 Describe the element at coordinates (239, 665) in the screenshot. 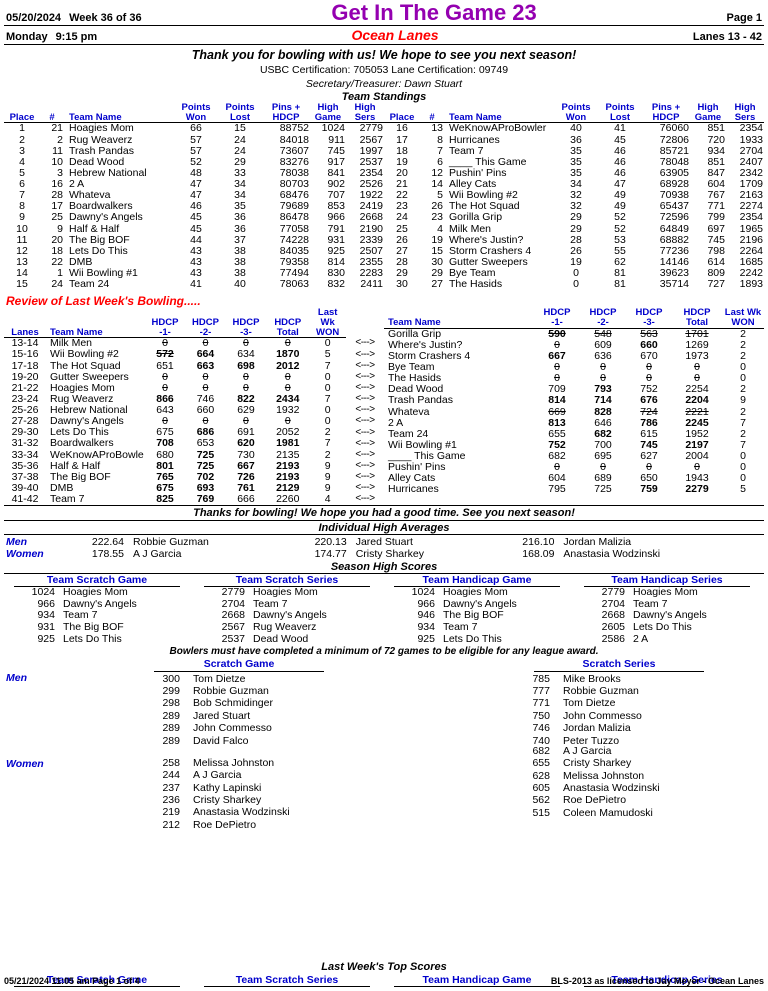

I see `scratch-game-title: Scratch Game` at that location.